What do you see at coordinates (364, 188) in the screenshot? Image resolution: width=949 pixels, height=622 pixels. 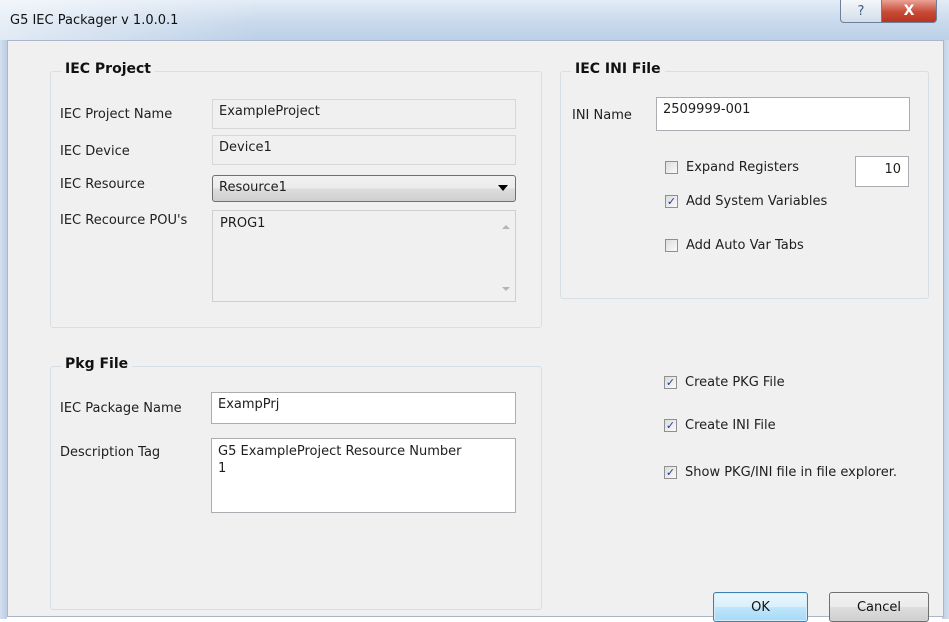 I see `resource-dropdown: Resource1` at bounding box center [364, 188].